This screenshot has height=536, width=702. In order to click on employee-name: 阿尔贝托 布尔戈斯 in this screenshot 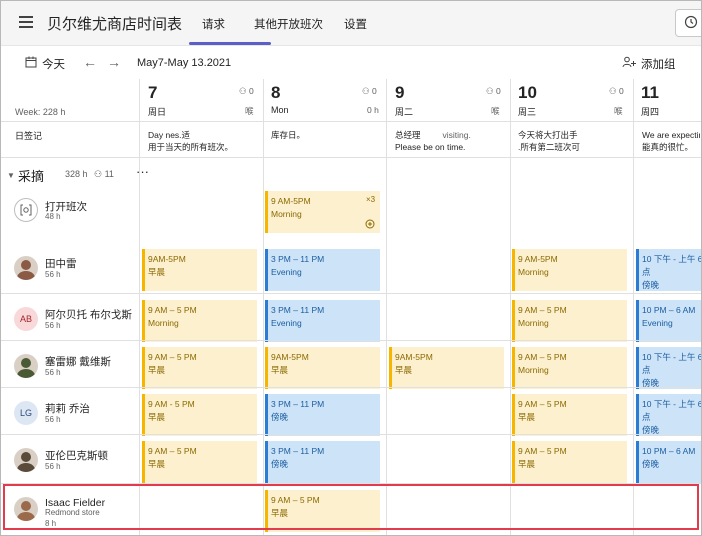, I will do `click(88, 314)`.